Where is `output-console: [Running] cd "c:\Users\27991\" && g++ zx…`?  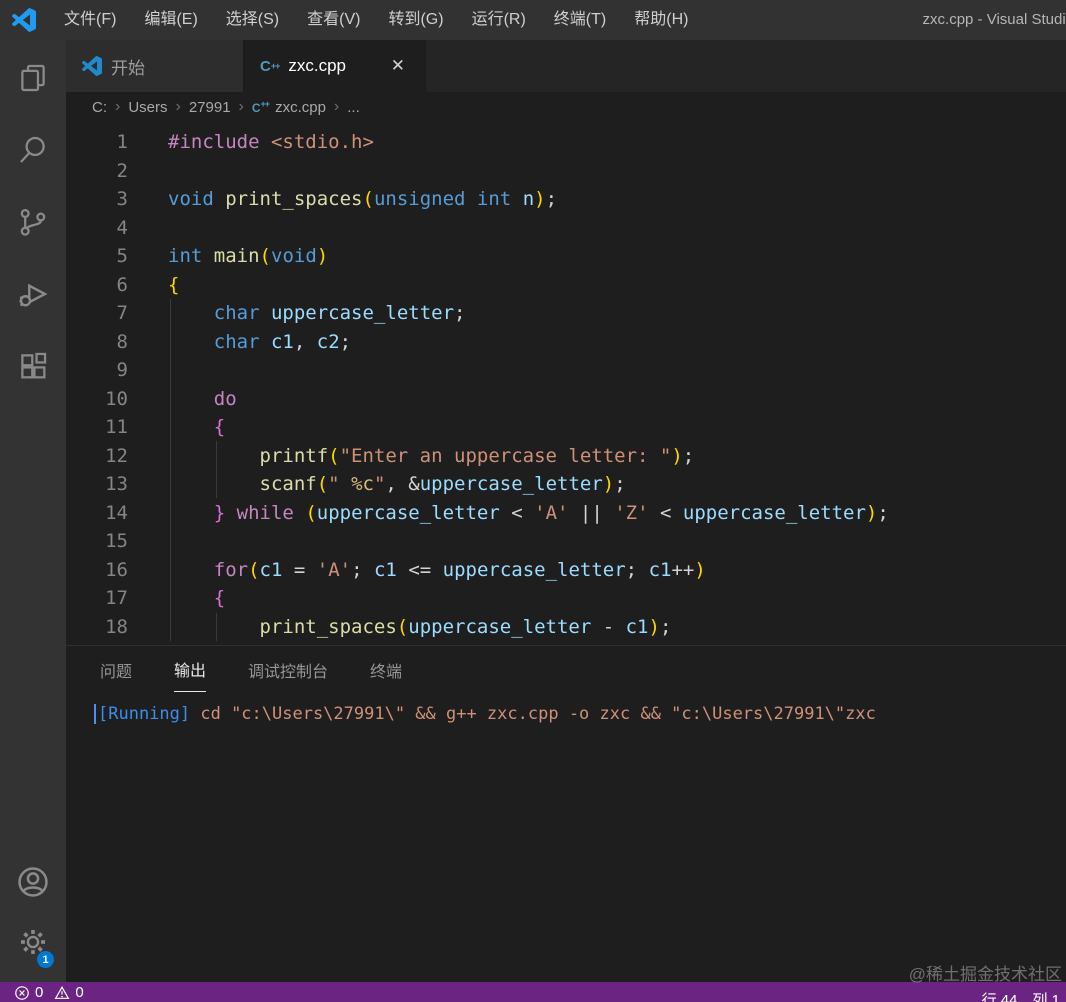
output-console: [Running] cd "c:\Users\27991\" && g++ zx… is located at coordinates (566, 709).